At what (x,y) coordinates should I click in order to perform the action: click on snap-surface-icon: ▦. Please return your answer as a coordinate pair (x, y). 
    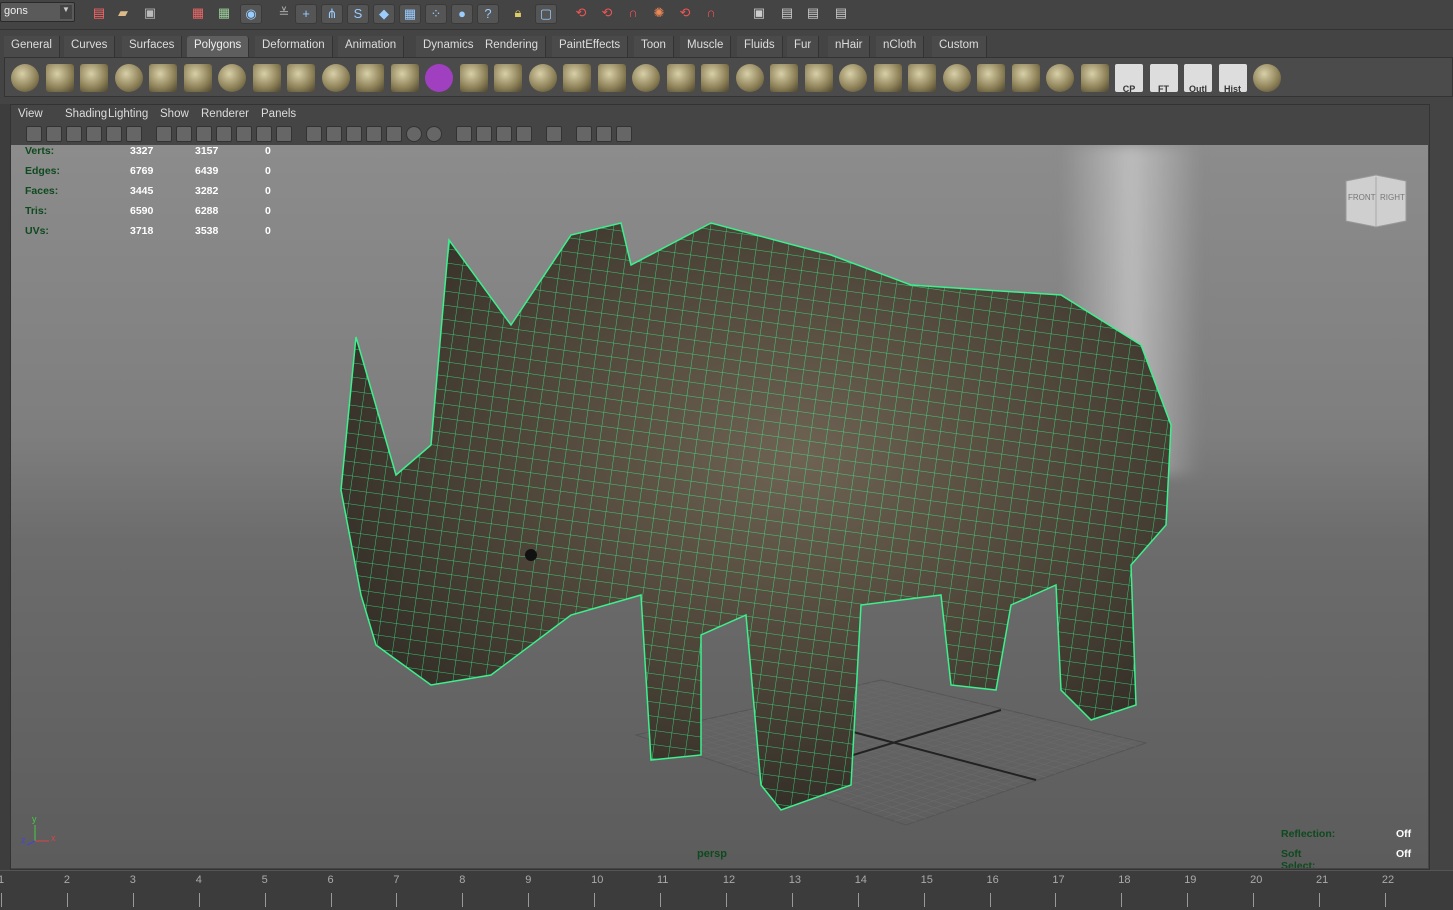
    Looking at the image, I should click on (410, 14).